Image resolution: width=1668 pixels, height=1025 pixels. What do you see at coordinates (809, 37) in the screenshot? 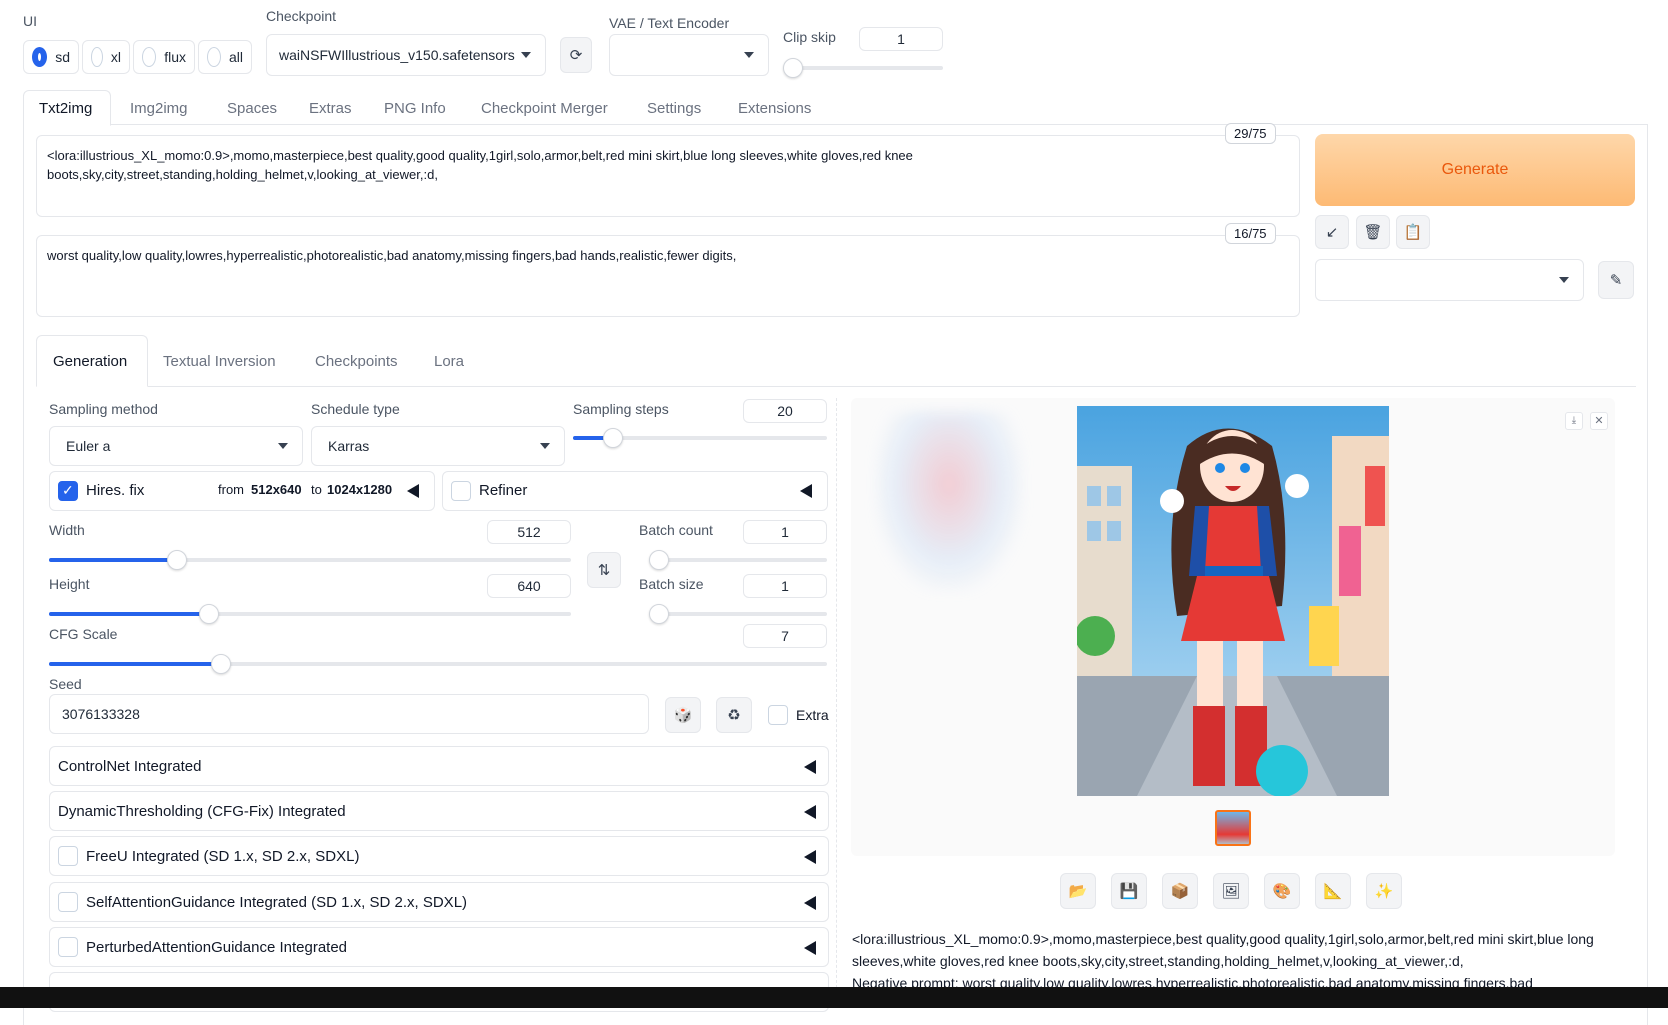
I see `clip-skip-label: Clip skip` at bounding box center [809, 37].